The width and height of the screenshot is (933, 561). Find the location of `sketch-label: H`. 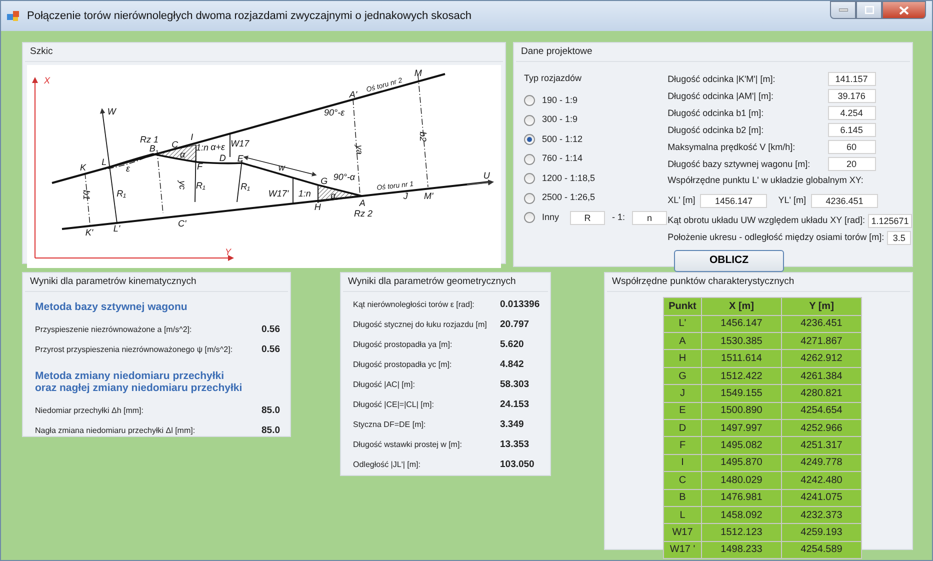

sketch-label: H is located at coordinates (317, 207).